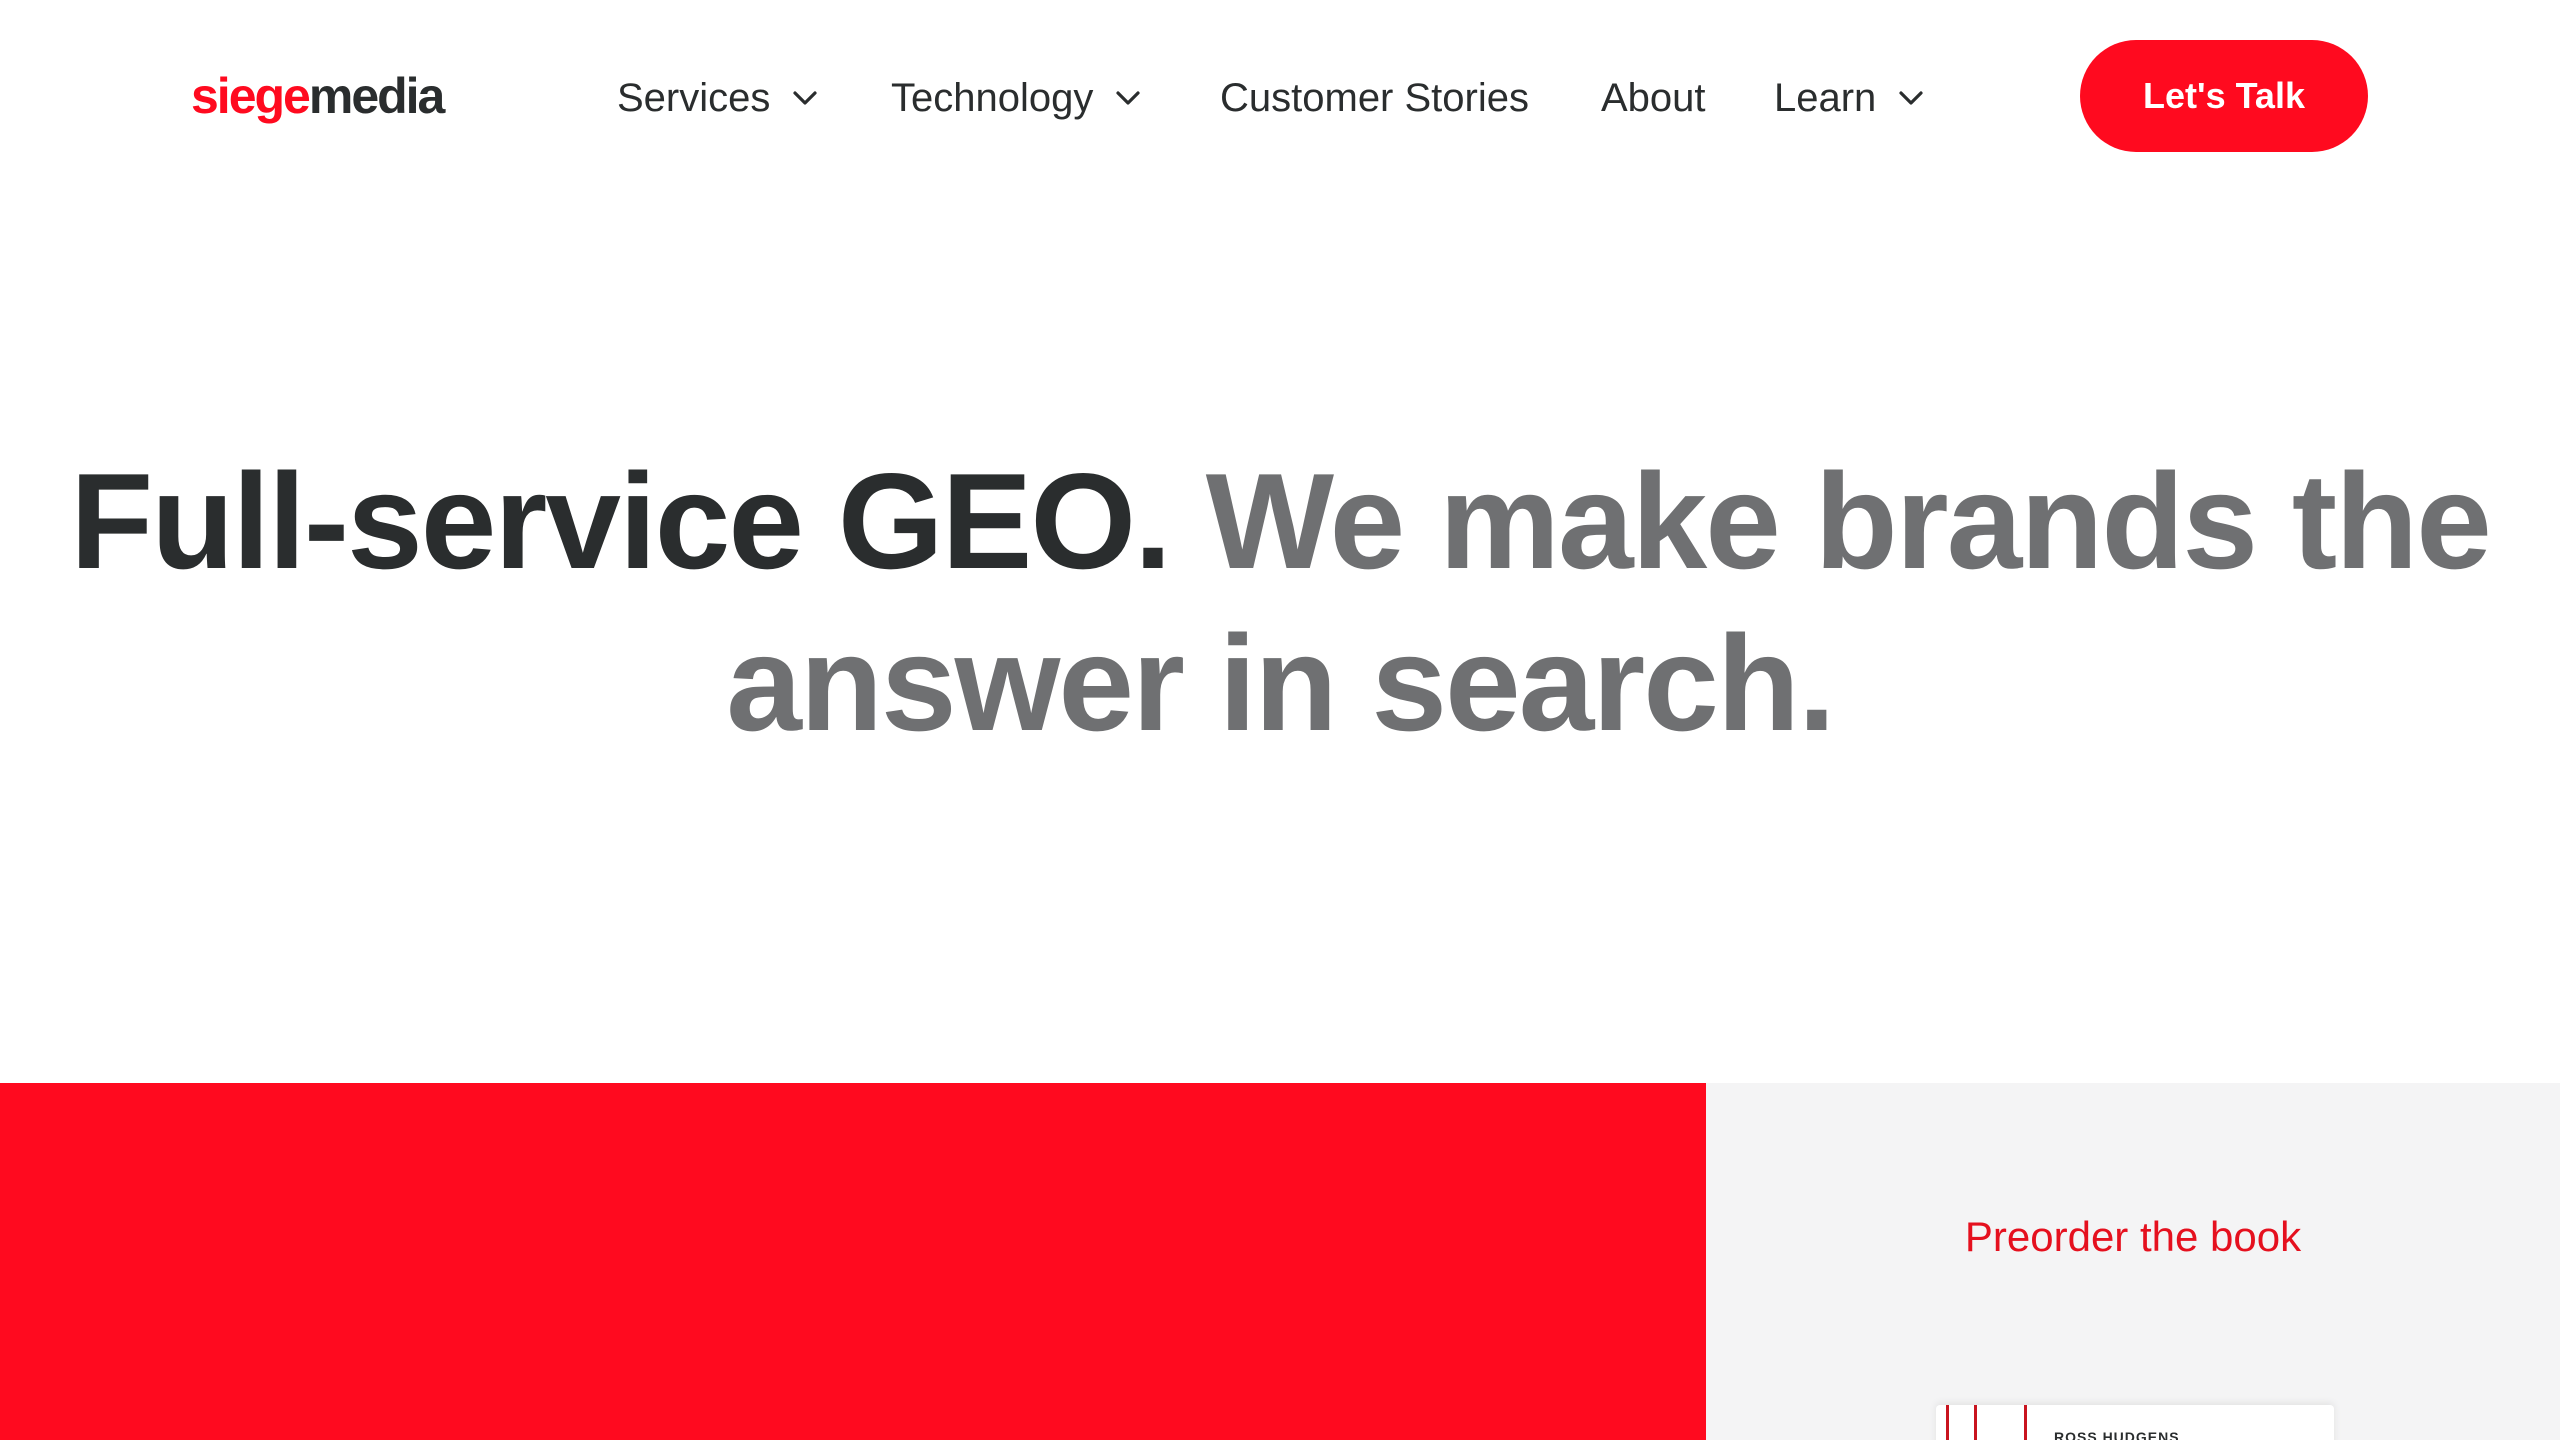  What do you see at coordinates (621, 521) in the screenshot?
I see `hero-headline-primary: Full-service GEO.` at bounding box center [621, 521].